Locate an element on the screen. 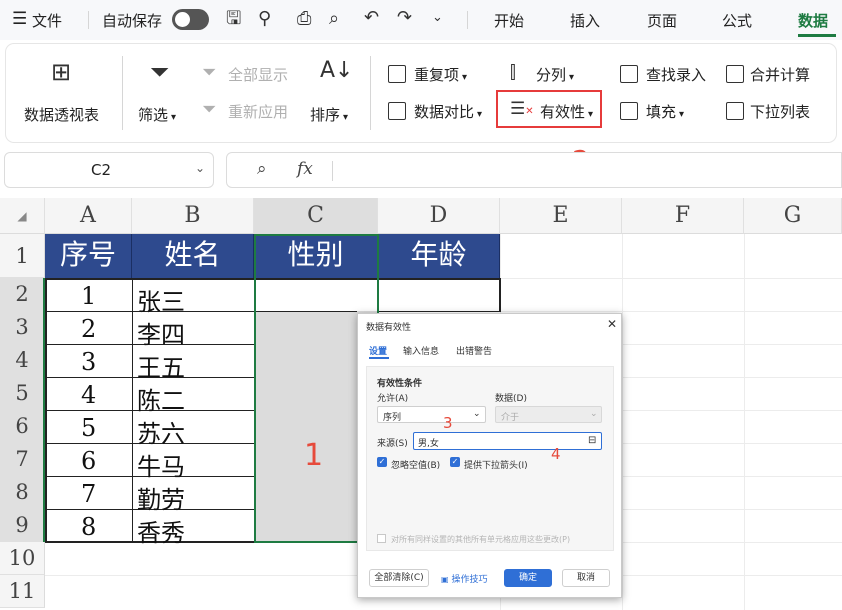 The width and height of the screenshot is (842, 610). clear-all-button: 全部清除(C) is located at coordinates (399, 578).